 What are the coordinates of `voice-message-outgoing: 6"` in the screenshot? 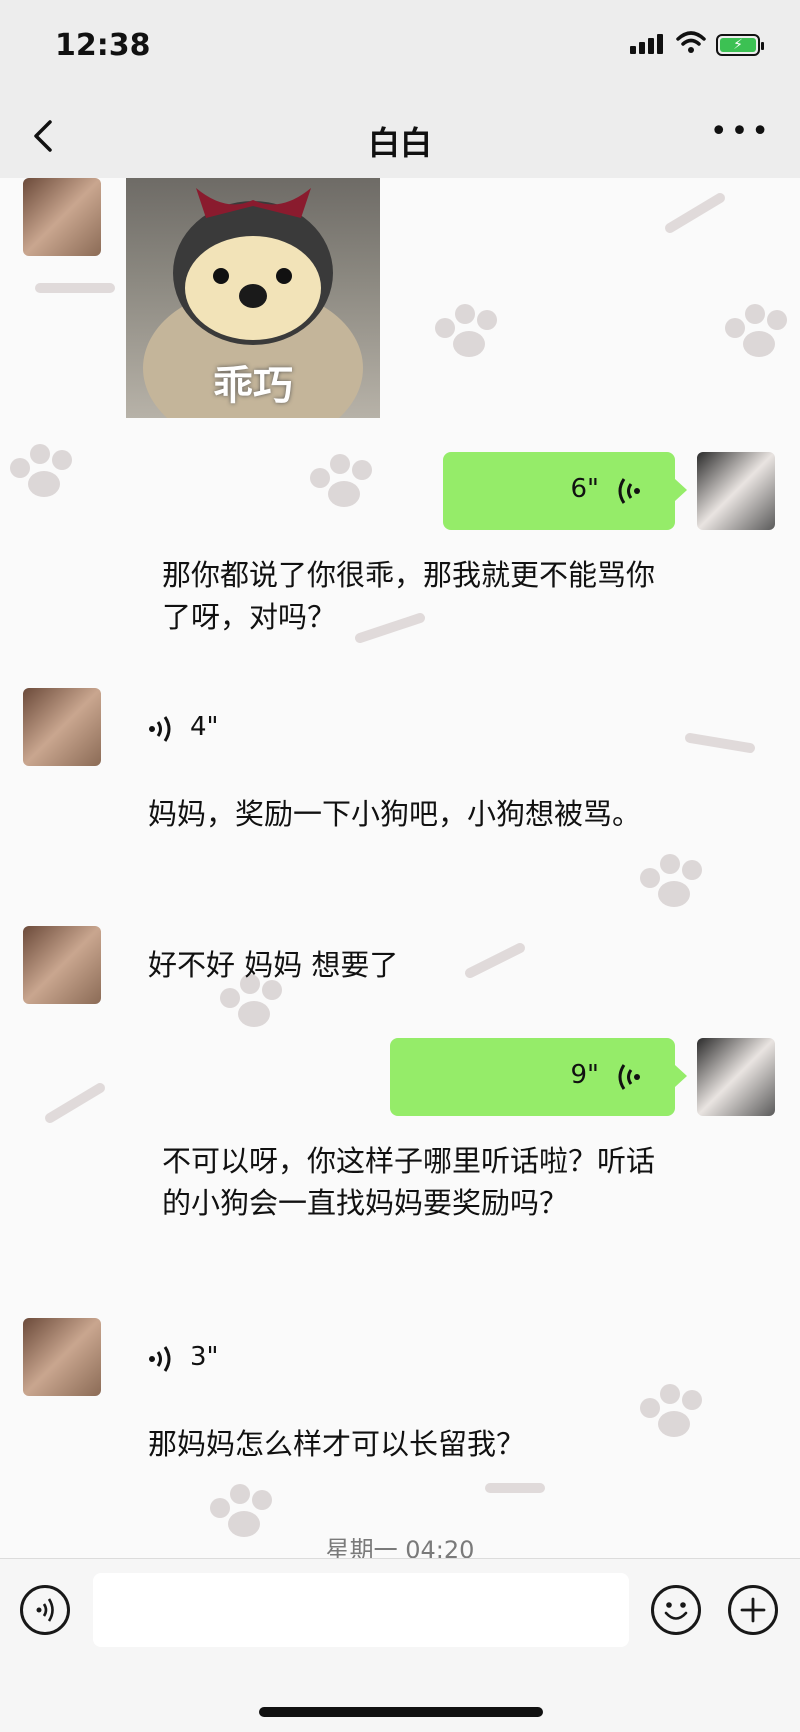 It's located at (565, 491).